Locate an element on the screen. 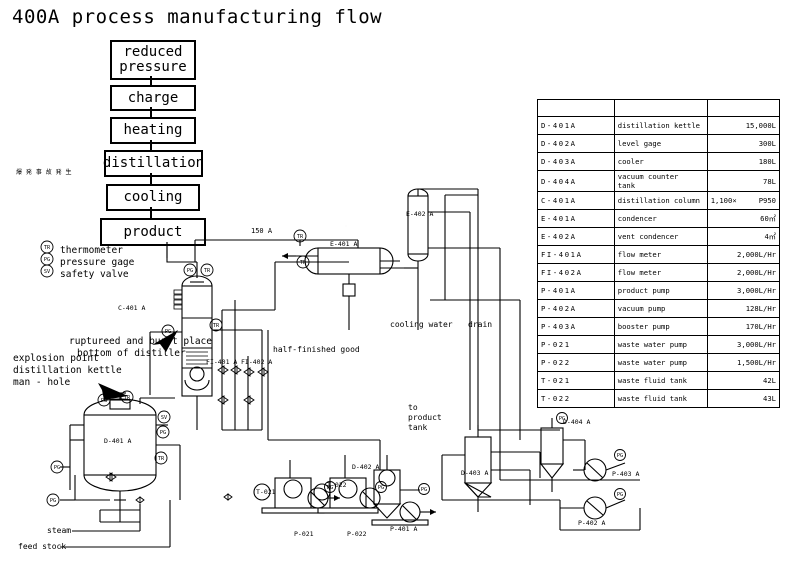 The width and height of the screenshot is (812, 562). table-cell-tag: E-402A is located at coordinates (576, 236).